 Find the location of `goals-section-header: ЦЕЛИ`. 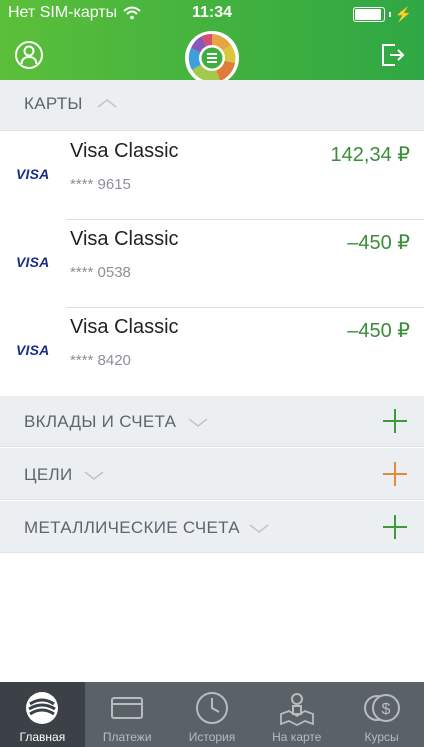

goals-section-header: ЦЕЛИ is located at coordinates (212, 474).